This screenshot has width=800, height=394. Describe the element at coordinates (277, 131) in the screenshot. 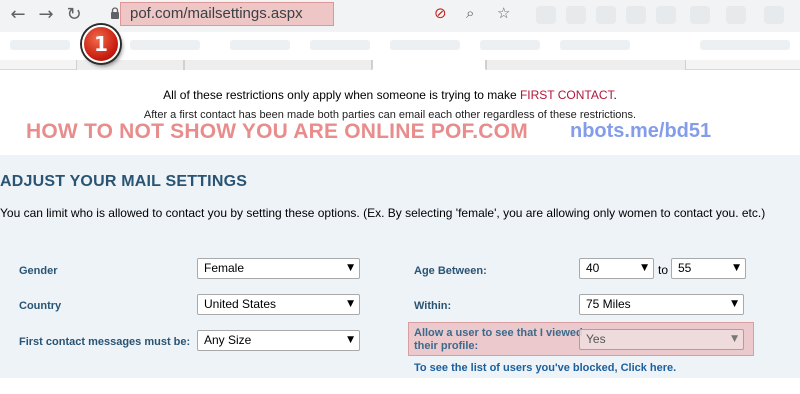

I see `overlay-title: HOW TO NOT SHOW YOU ARE ONLINE POF.COM` at that location.